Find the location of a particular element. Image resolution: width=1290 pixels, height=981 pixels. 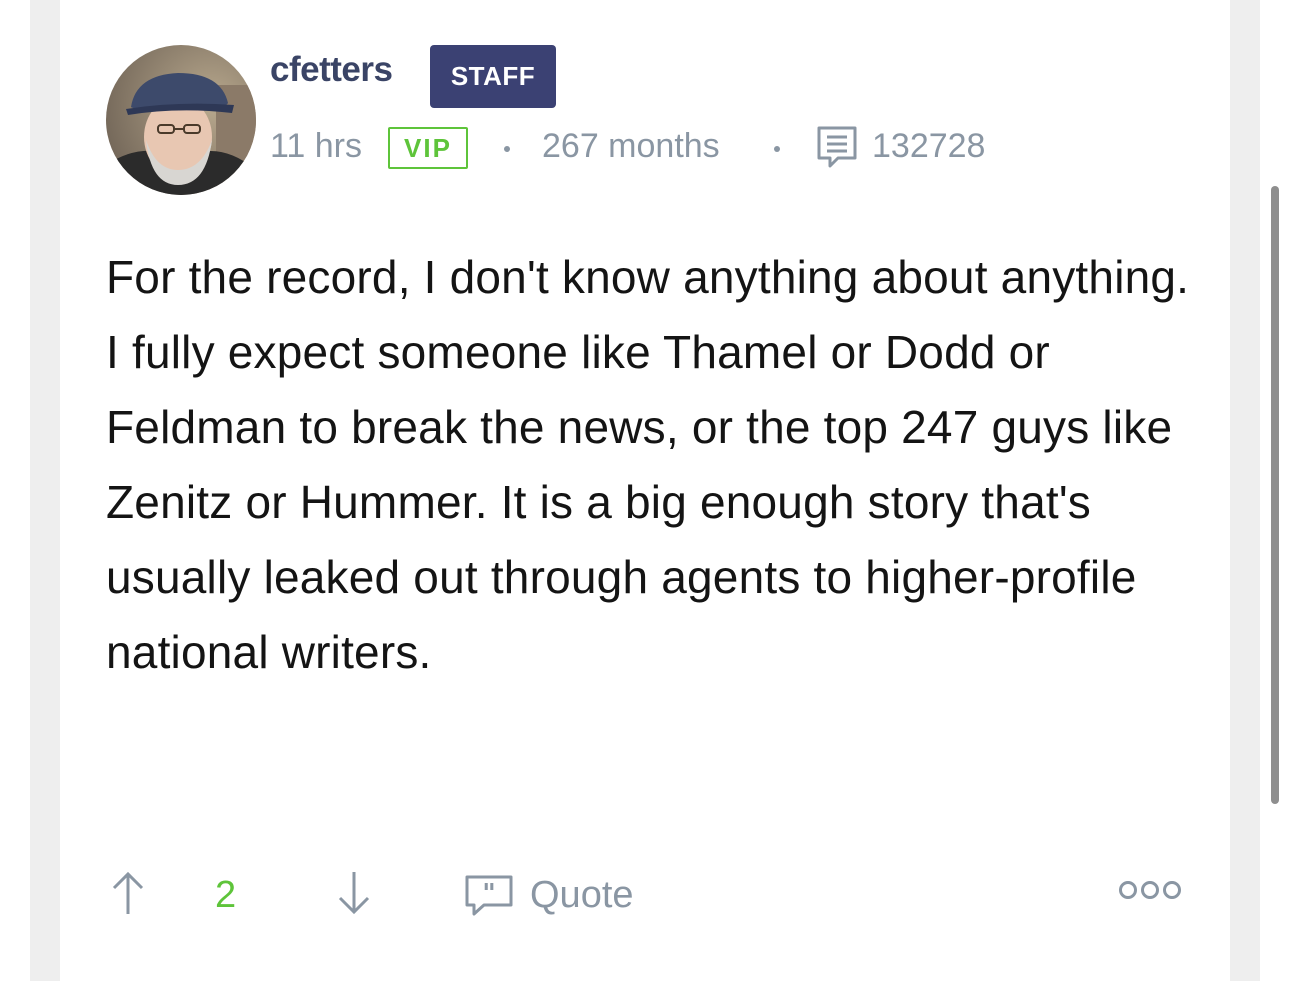

left-gutter is located at coordinates (45, 490).